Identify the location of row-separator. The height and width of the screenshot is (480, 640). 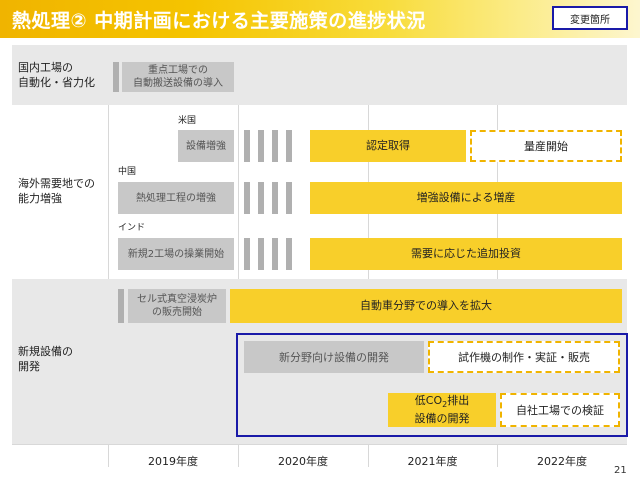
(319, 444).